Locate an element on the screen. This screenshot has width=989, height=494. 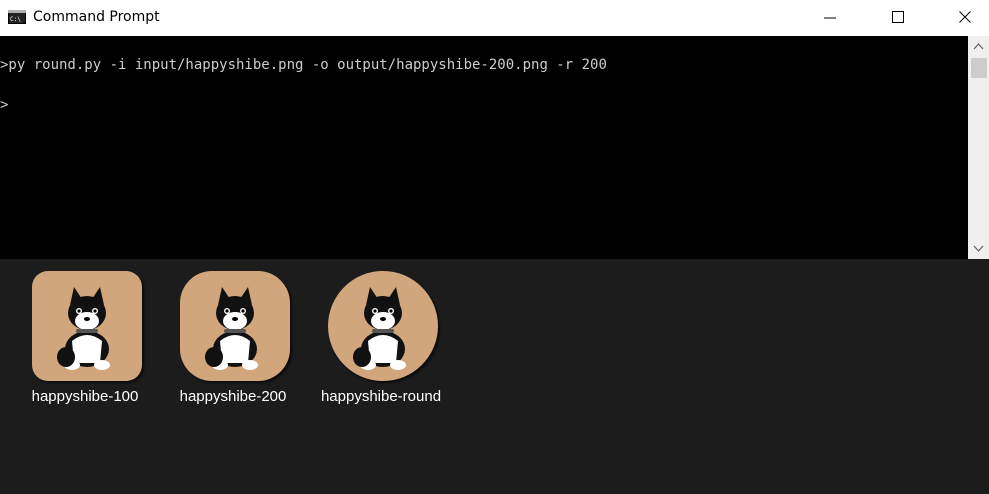
close-icon is located at coordinates (965, 17).